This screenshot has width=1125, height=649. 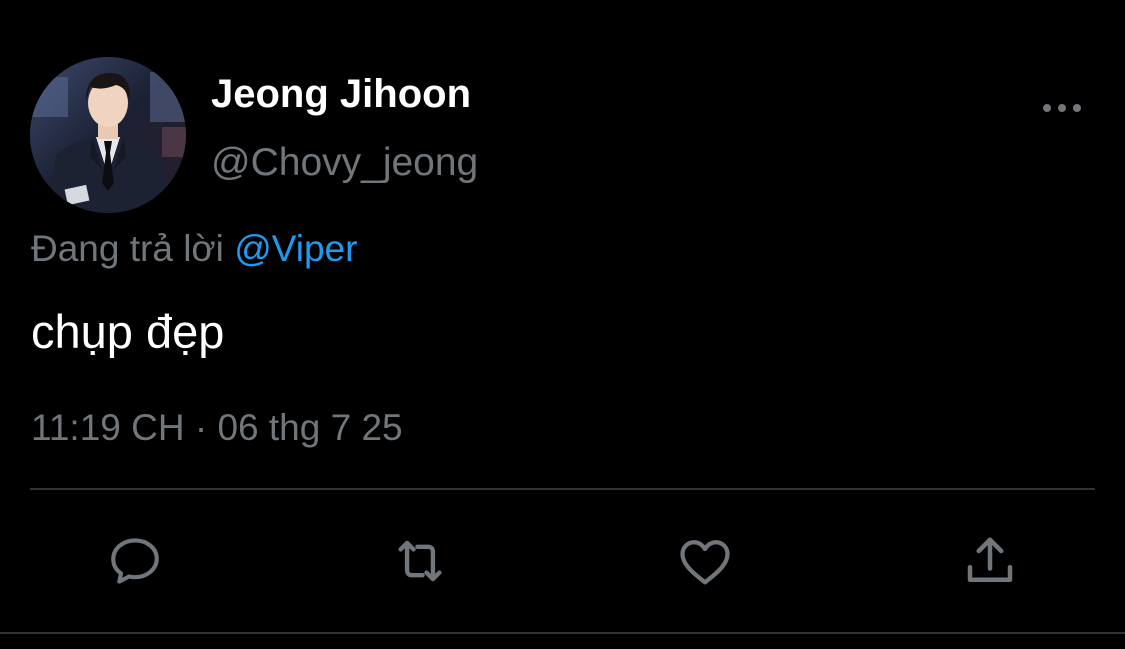 What do you see at coordinates (295, 248) in the screenshot?
I see `reply-mention-link: @Viper` at bounding box center [295, 248].